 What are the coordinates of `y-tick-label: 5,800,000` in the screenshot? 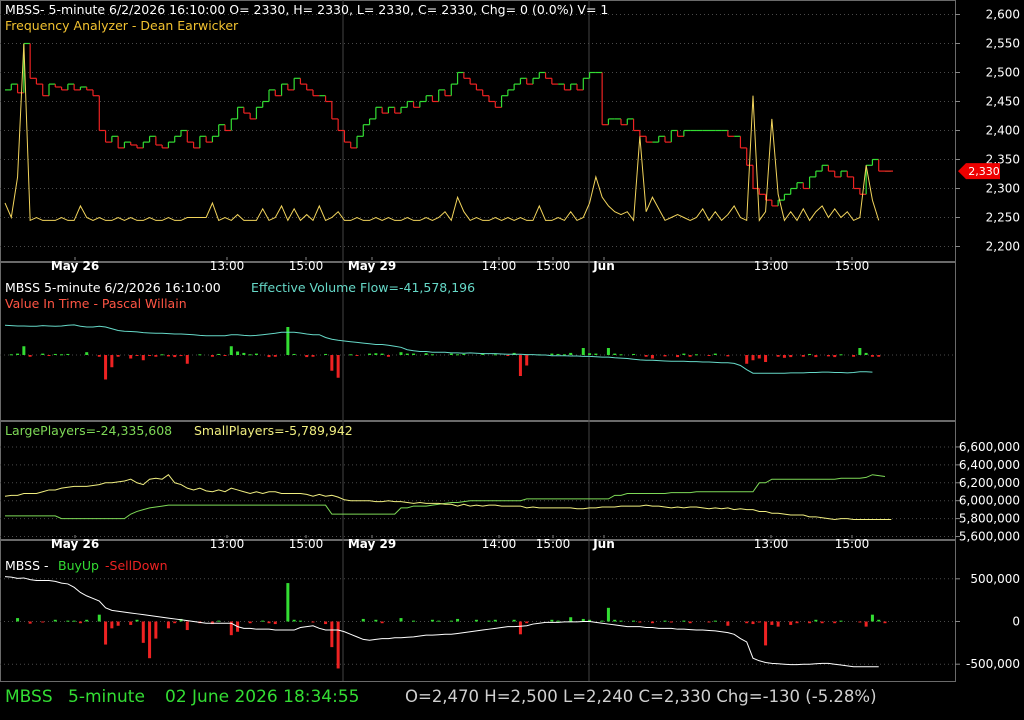 It's located at (989, 519).